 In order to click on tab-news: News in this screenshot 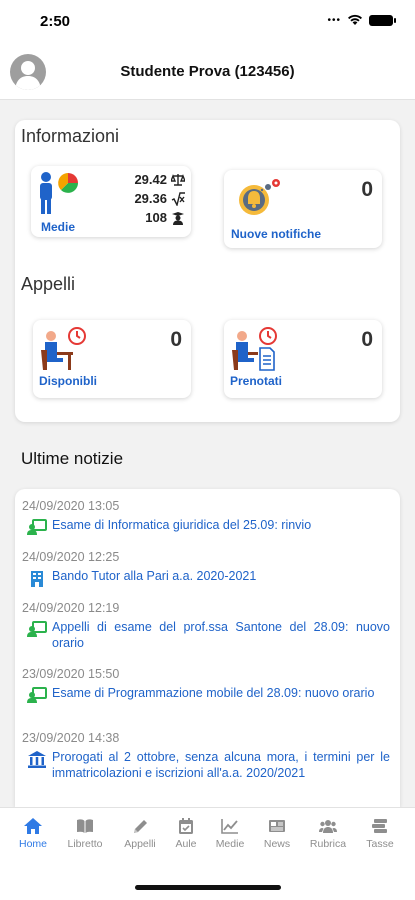, I will do `click(277, 834)`.